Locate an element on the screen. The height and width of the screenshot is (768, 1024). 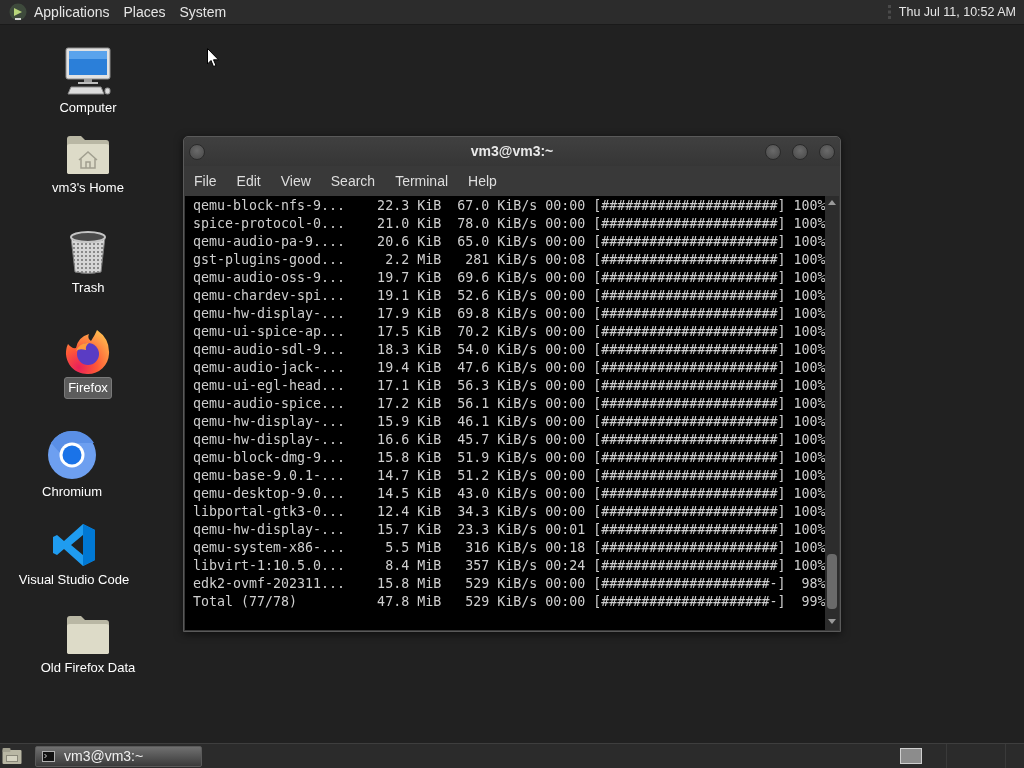
terminal-line: qemu-hw-display-... 17.9 KiB 69.8 KiB/s 00:00 [######################] 100% is located at coordinates (509, 314).